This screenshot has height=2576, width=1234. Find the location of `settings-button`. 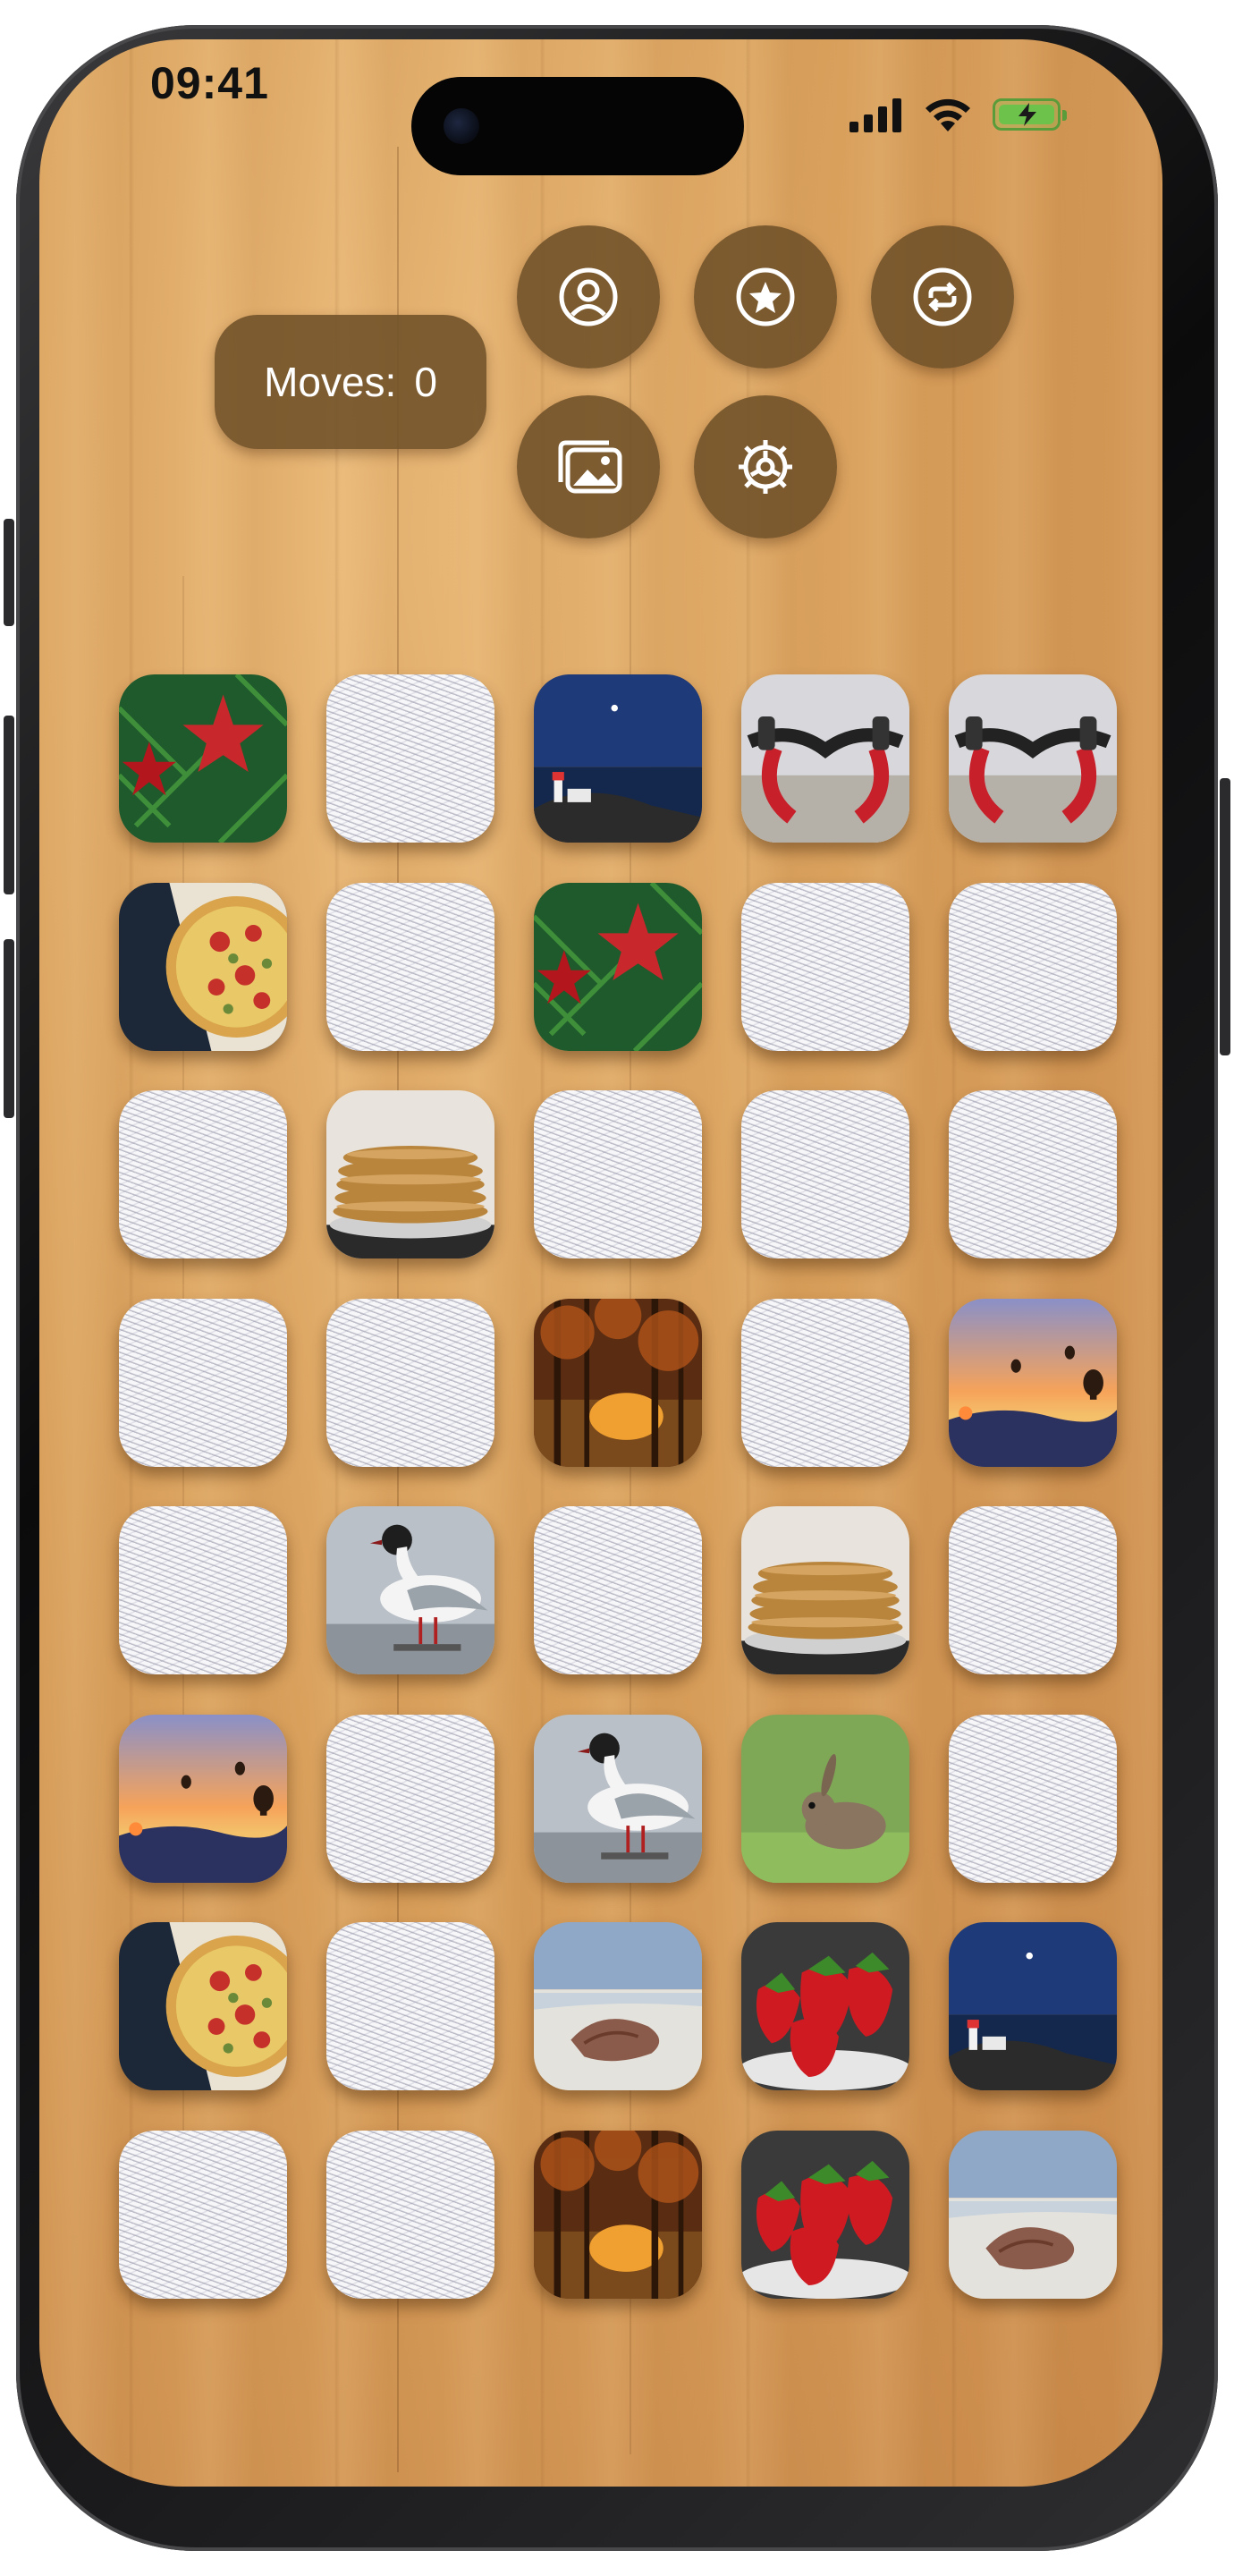

settings-button is located at coordinates (765, 466).